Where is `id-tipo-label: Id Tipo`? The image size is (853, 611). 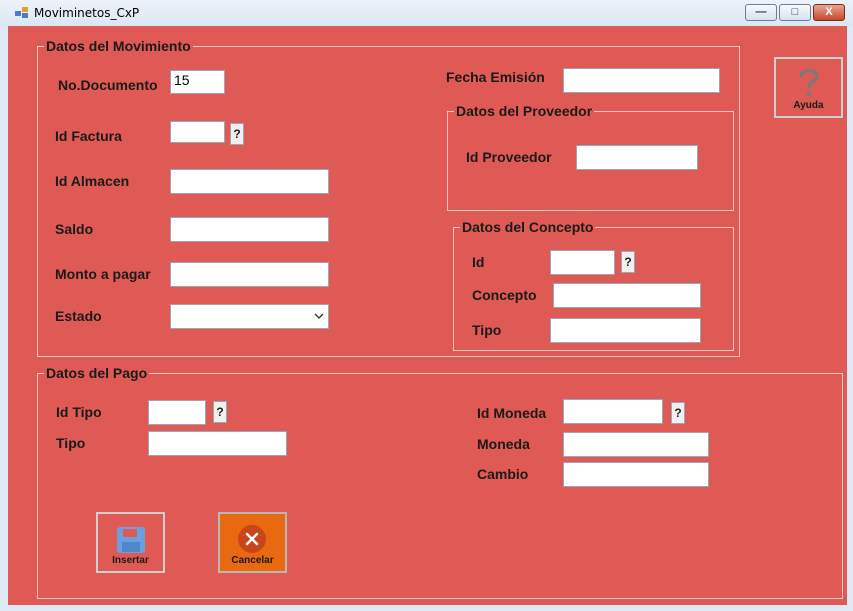
id-tipo-label: Id Tipo is located at coordinates (79, 412).